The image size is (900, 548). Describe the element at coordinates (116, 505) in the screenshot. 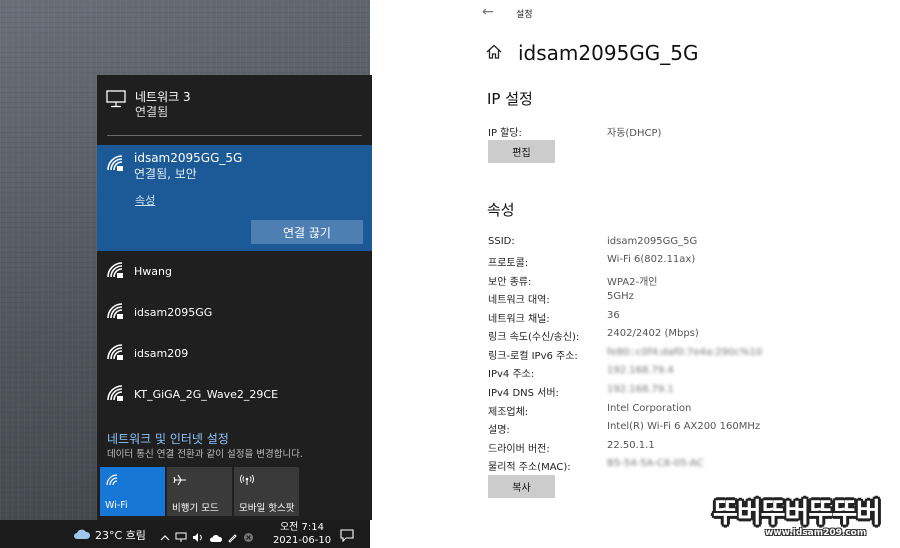

I see `tile-label: Wi-Fi` at that location.